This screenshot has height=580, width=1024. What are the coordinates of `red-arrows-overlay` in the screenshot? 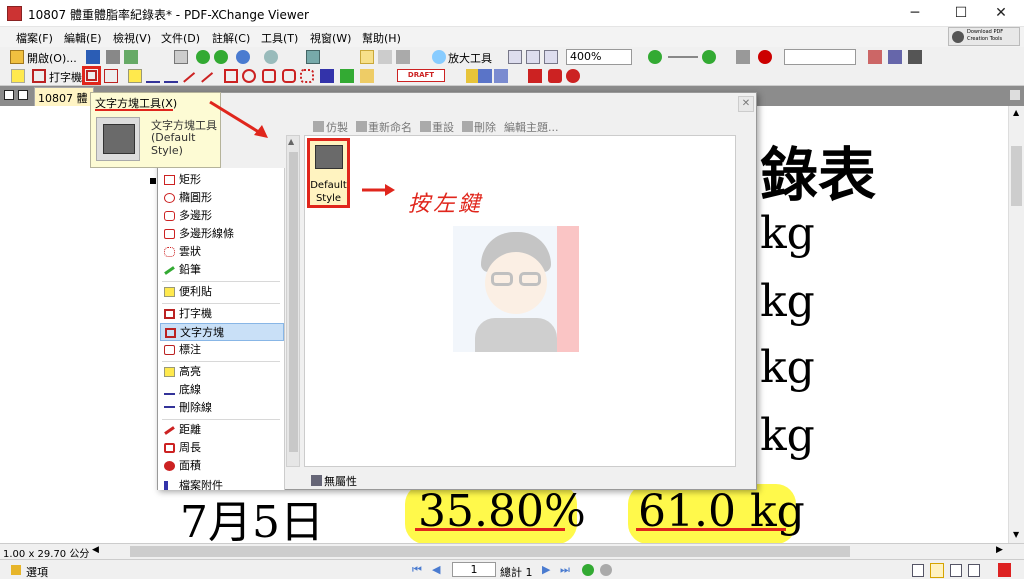 It's located at (302, 148).